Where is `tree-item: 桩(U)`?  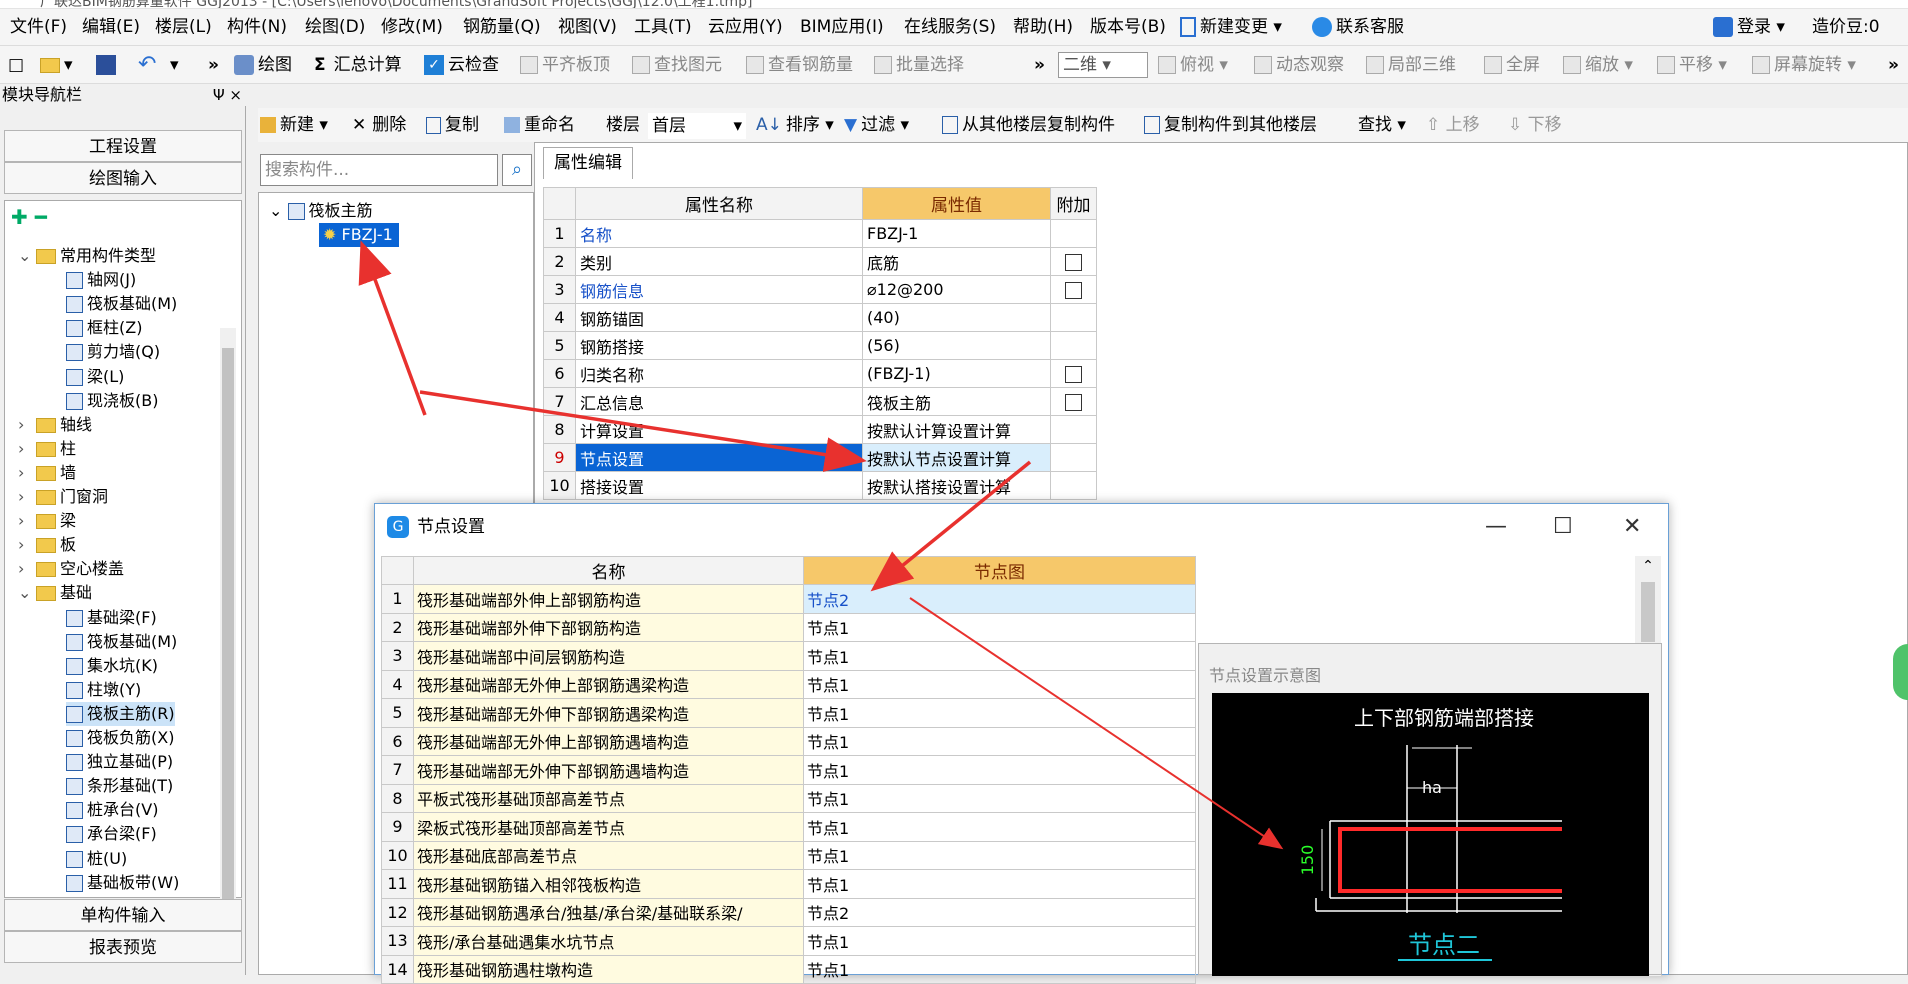
tree-item: 桩(U) is located at coordinates (96, 859).